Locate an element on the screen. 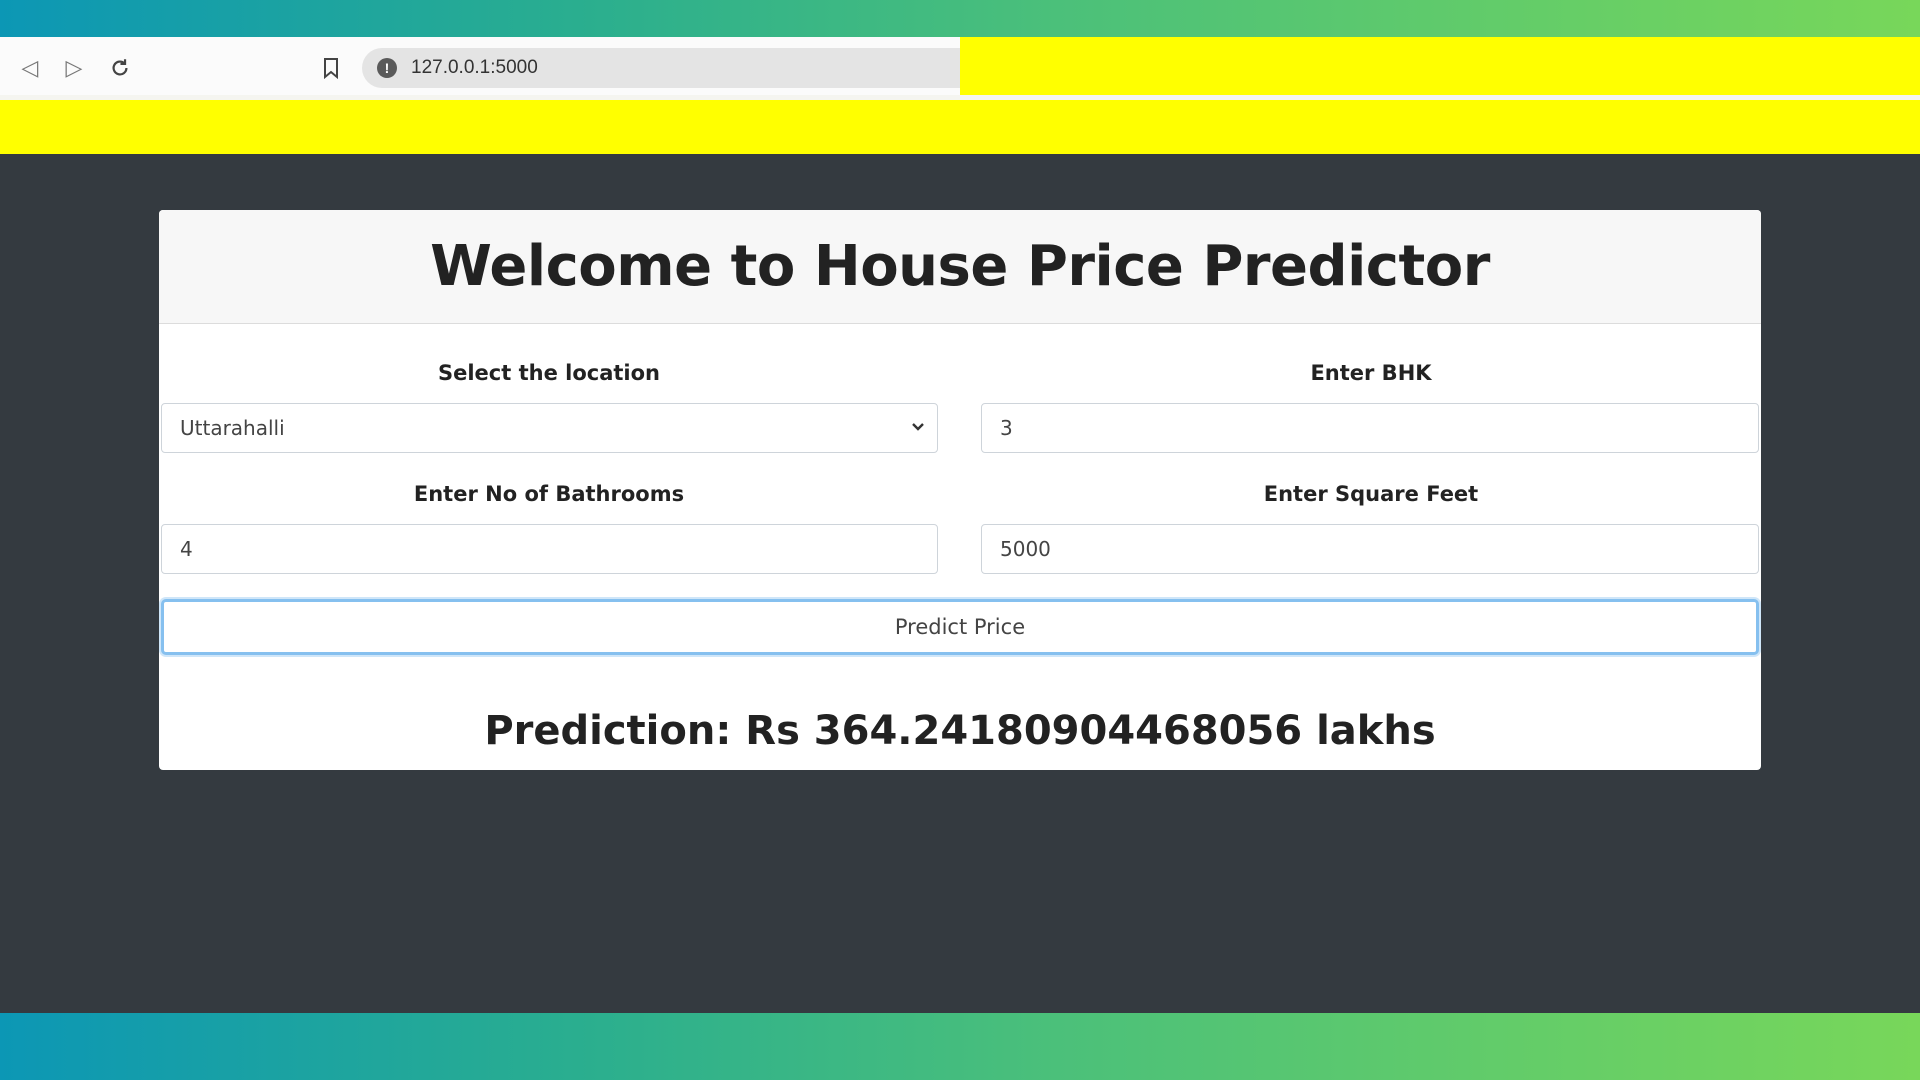  page-title: Welcome to House Price Predictor is located at coordinates (960, 266).